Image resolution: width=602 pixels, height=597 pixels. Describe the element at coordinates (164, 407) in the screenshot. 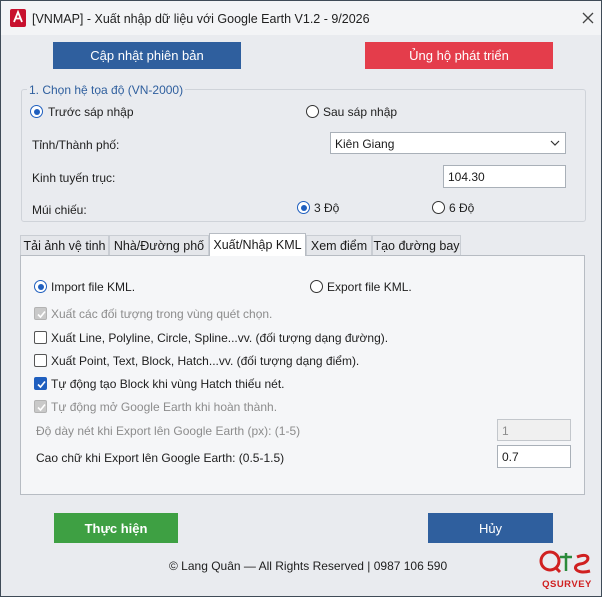

I see `auto-open-earth-label: Tự động mở Google Earth khi hoàn thành.` at that location.